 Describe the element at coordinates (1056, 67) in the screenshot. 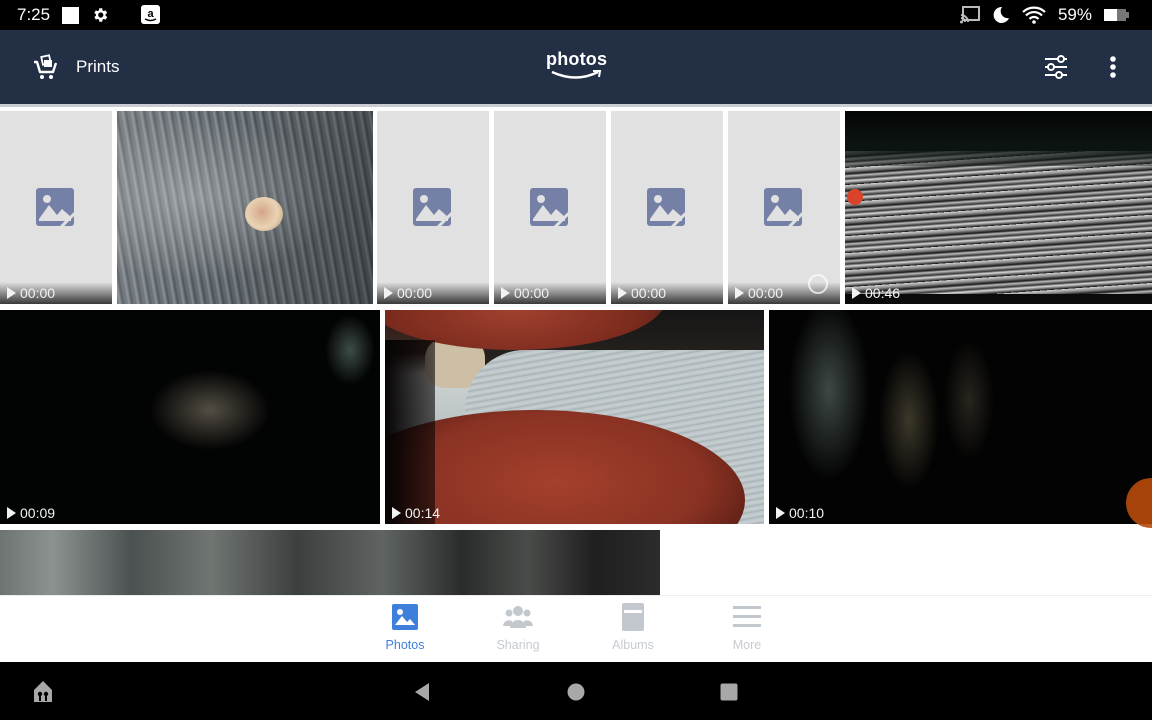

I see `filter-sliders-icon` at that location.